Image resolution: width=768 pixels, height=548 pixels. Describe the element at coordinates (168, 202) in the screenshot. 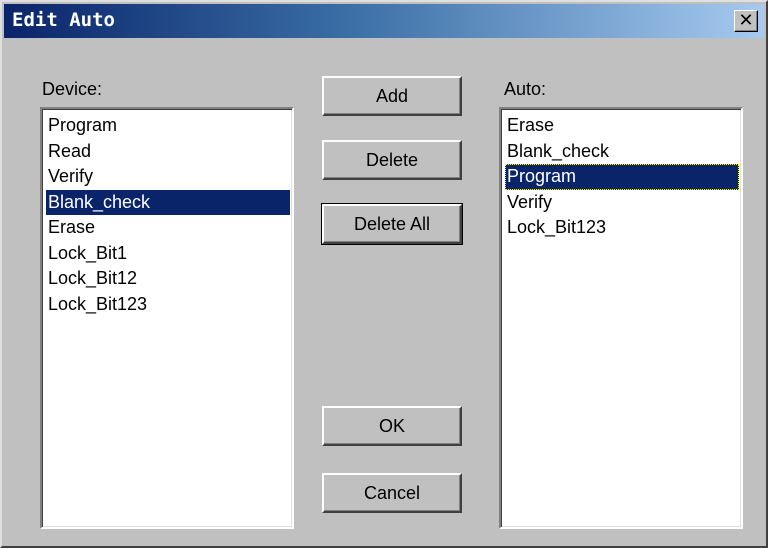

I see `list-item-selected: Blank_check` at that location.